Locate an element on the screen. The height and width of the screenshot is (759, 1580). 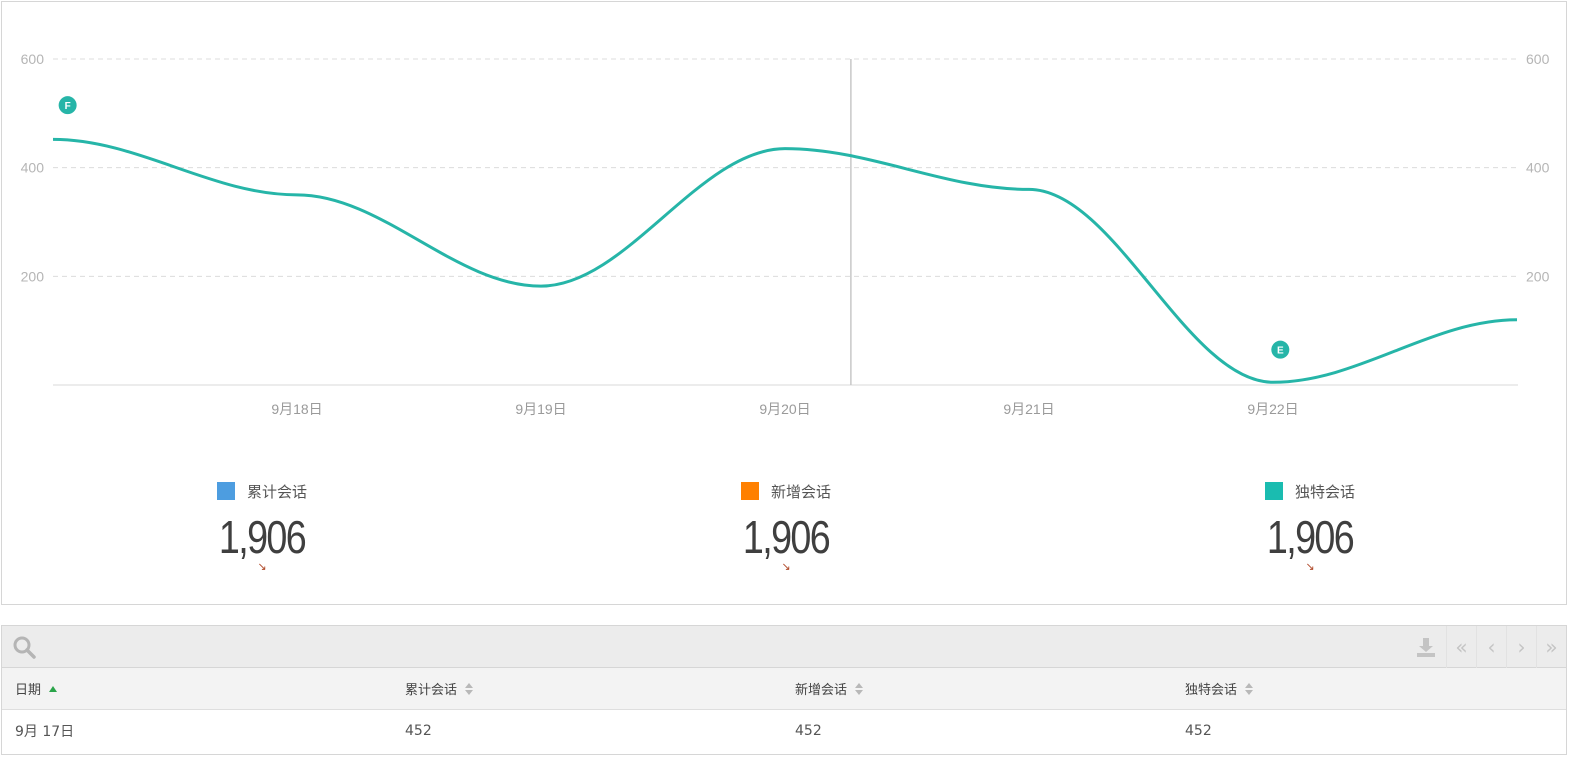
column-header-total-sessions: 累计会话 is located at coordinates (587, 688).